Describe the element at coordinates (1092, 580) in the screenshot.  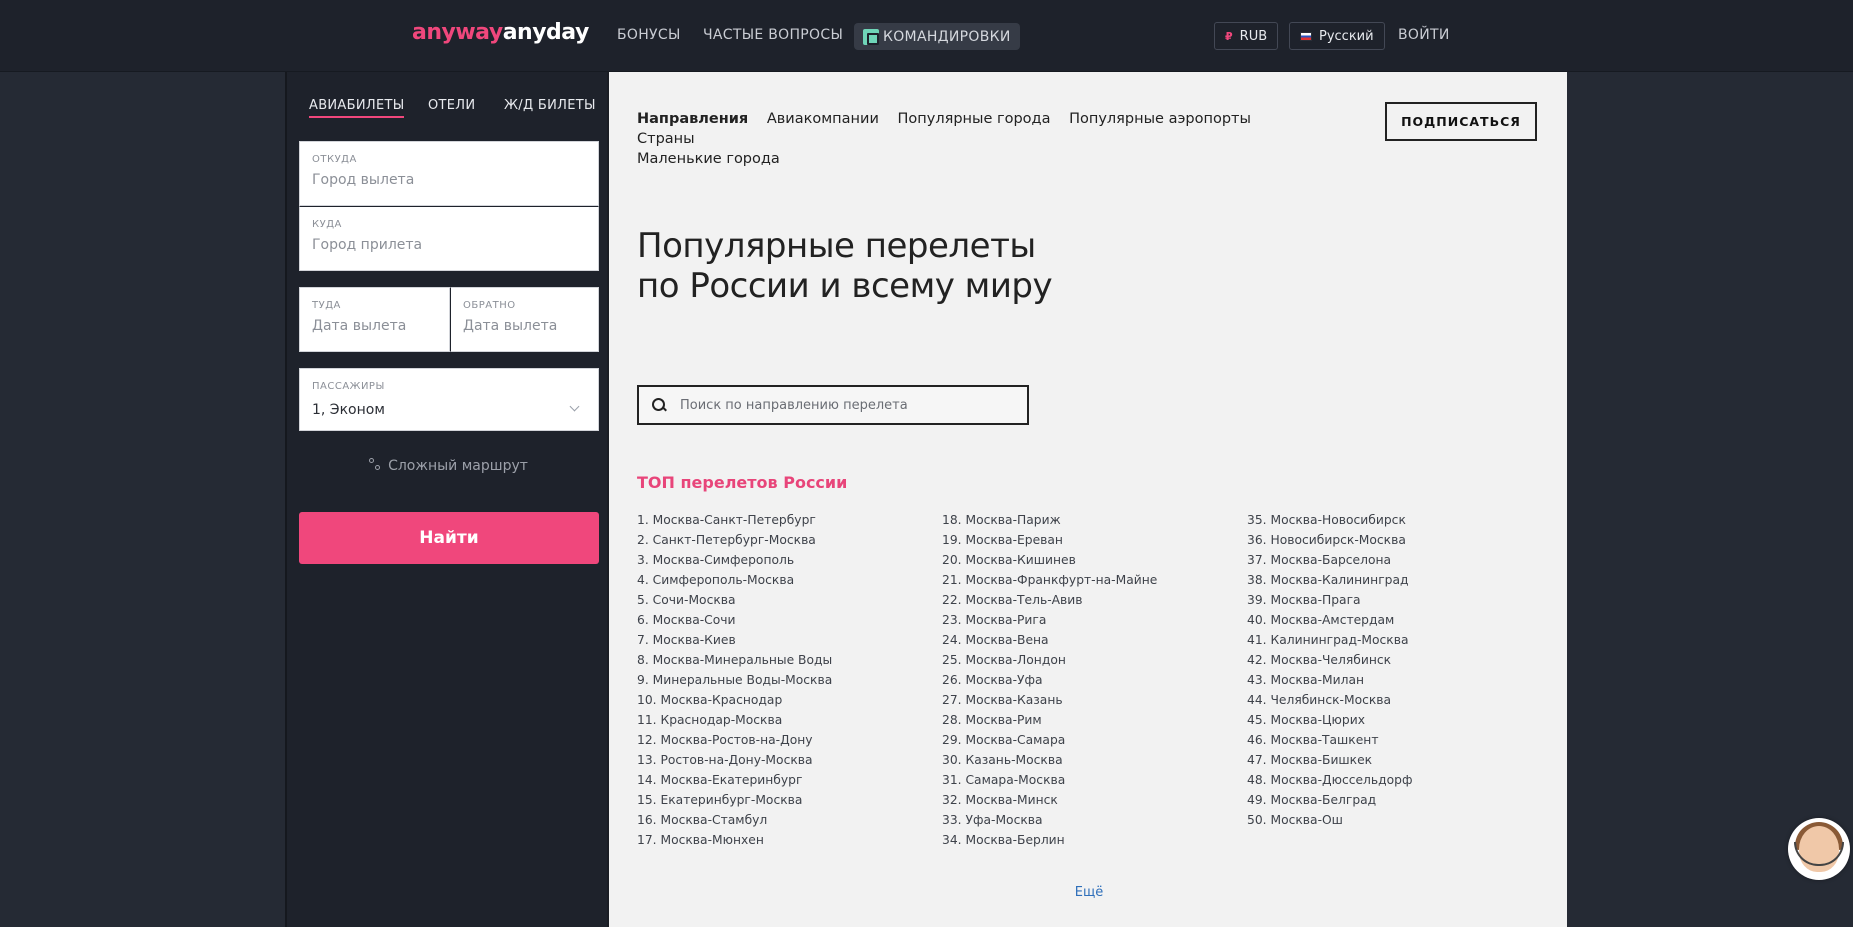
I see `route-link: 21. Москва-Франкфурт-на-Майне` at that location.